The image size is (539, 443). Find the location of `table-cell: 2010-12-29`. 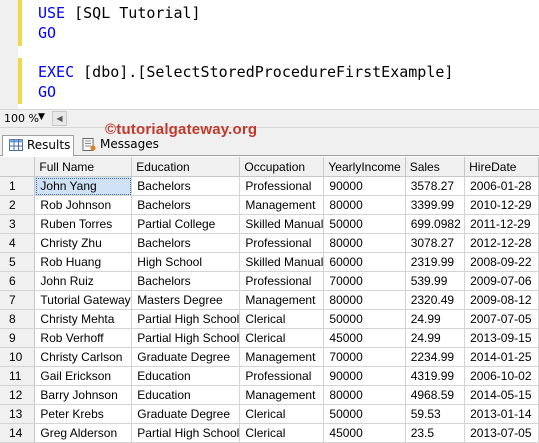

table-cell: 2010-12-29 is located at coordinates (501, 205).